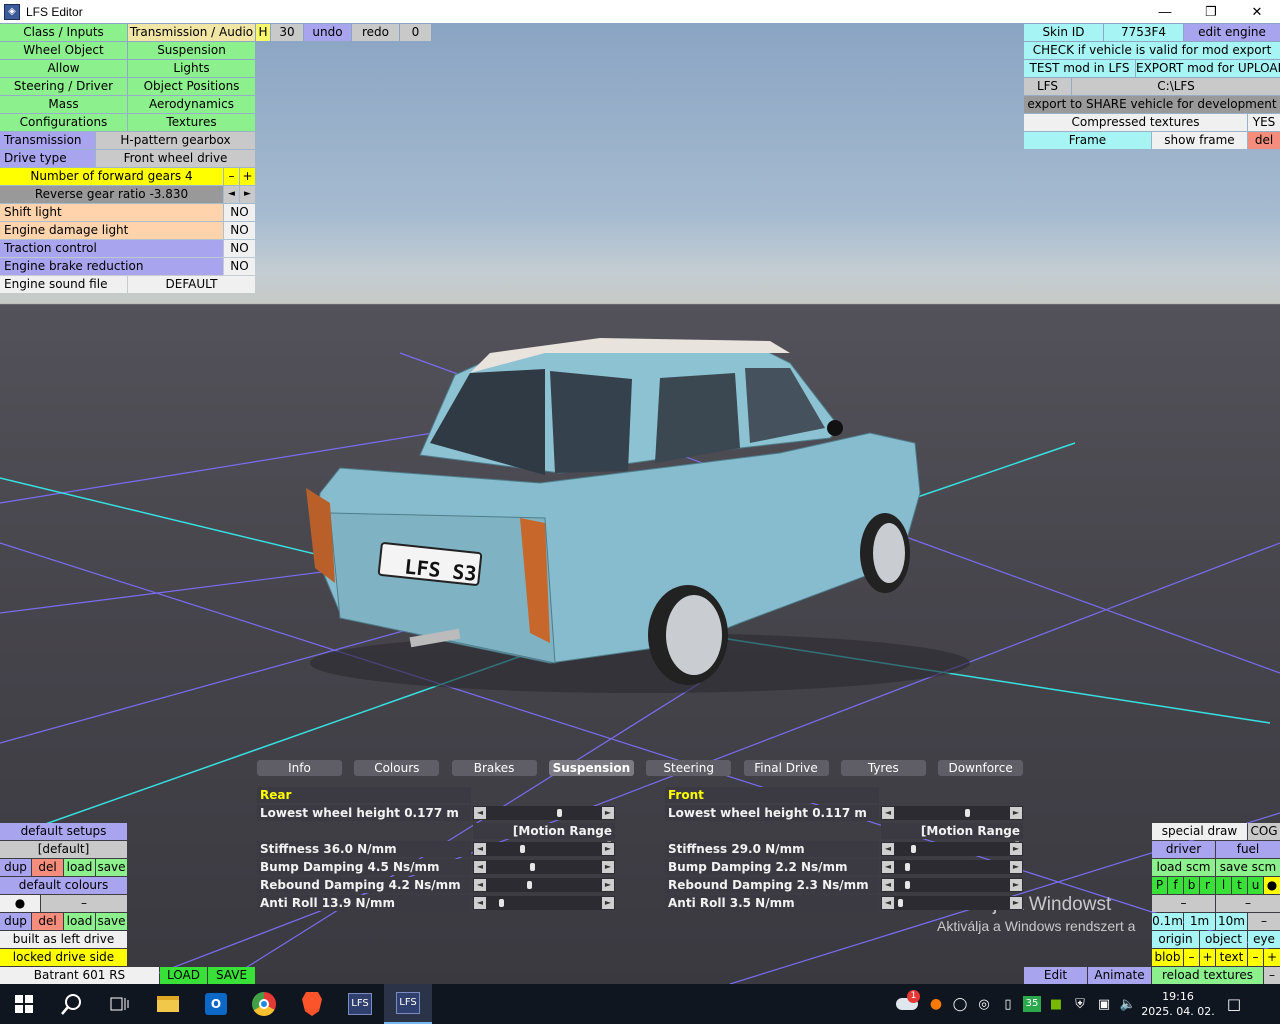 The image size is (1280, 1024). Describe the element at coordinates (24, 1004) in the screenshot. I see `windows-start-icon` at that location.